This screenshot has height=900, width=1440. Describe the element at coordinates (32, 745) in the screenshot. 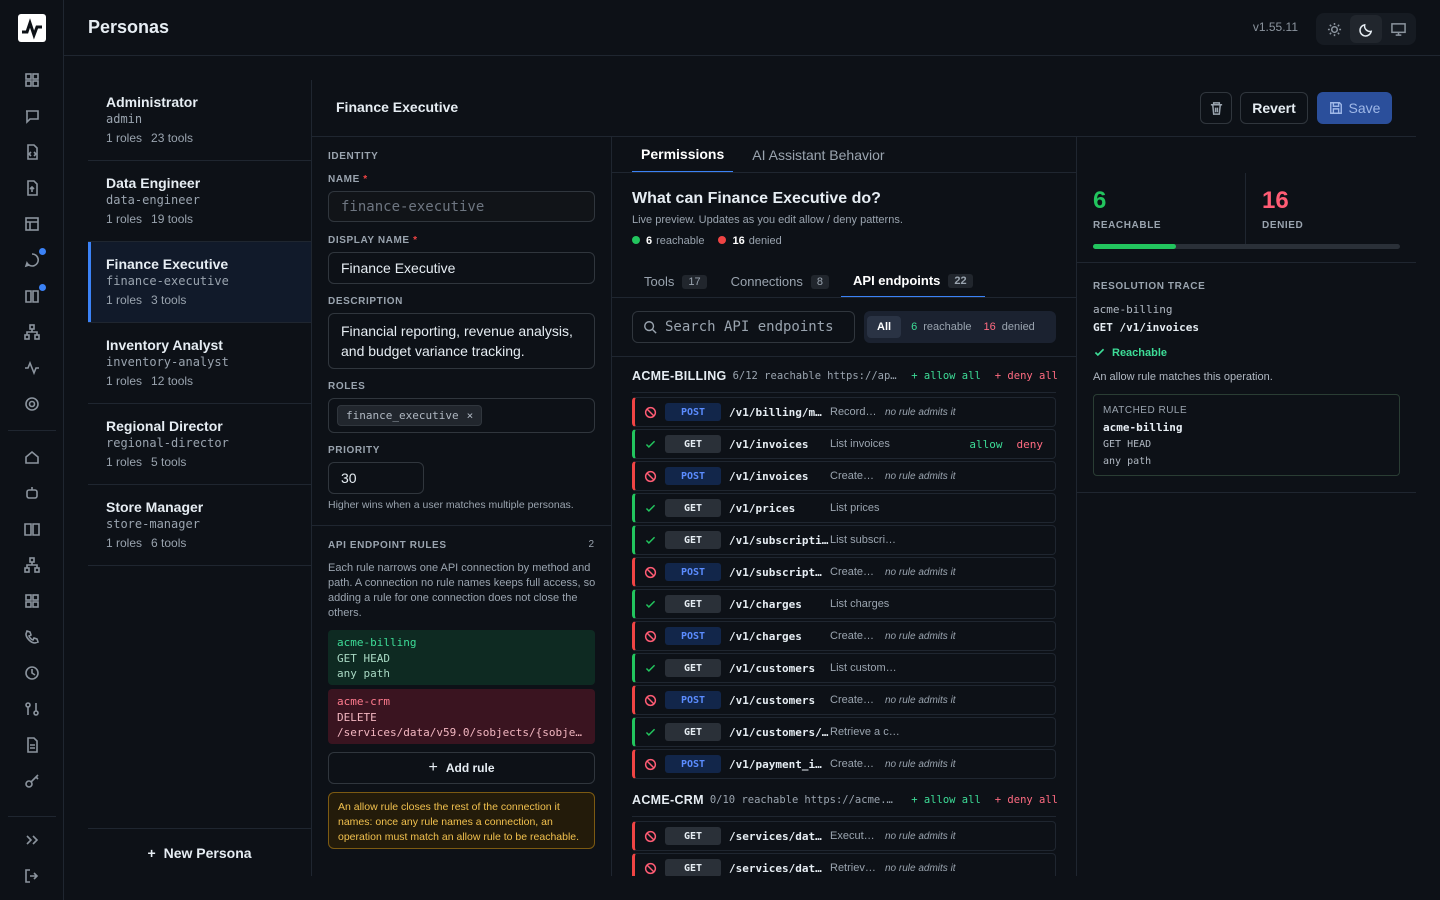

I see `document-icon` at that location.